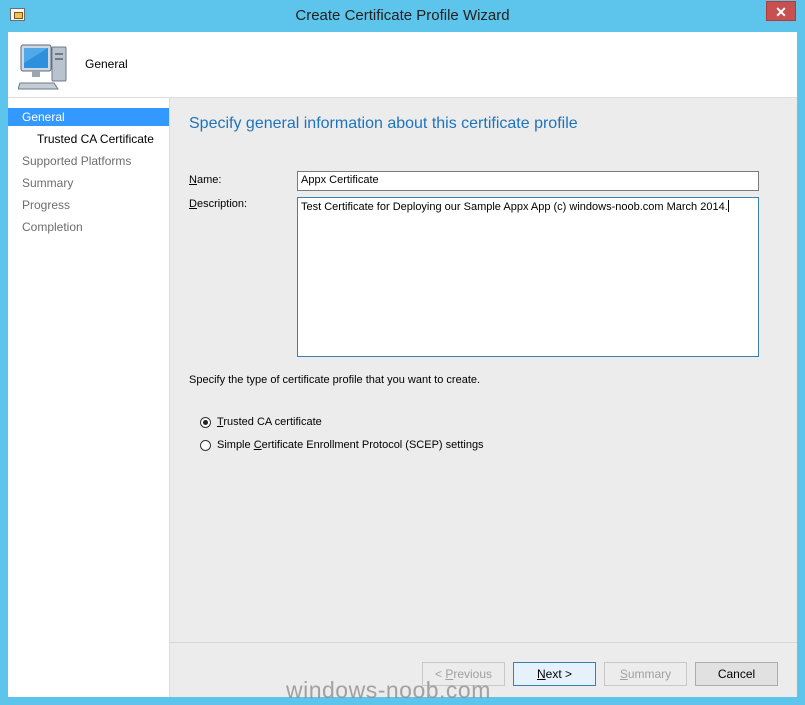 The width and height of the screenshot is (805, 705). I want to click on summary-button: Summary, so click(645, 674).